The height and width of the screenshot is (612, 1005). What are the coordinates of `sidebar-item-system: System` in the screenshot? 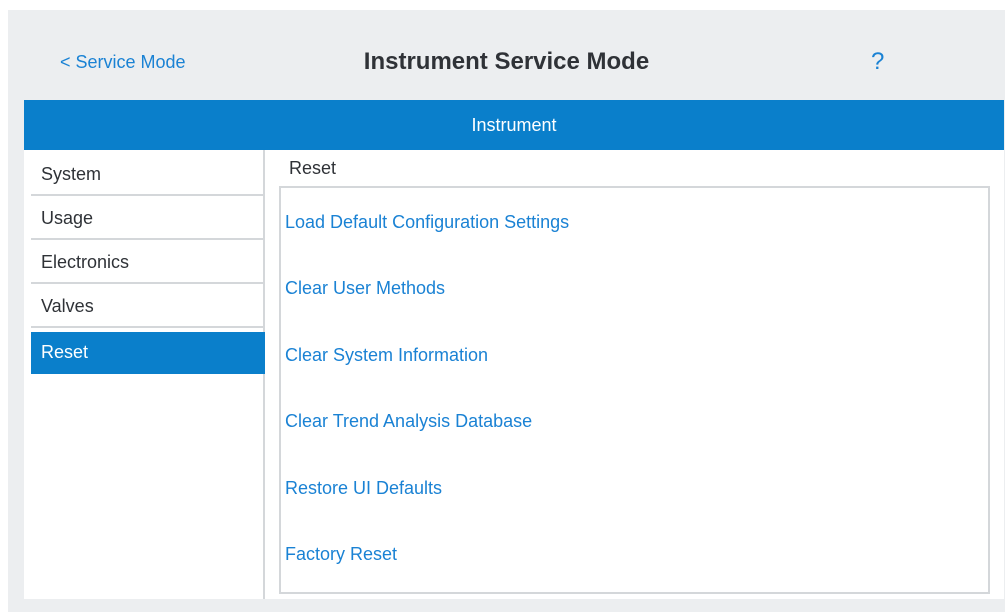 It's located at (149, 175).